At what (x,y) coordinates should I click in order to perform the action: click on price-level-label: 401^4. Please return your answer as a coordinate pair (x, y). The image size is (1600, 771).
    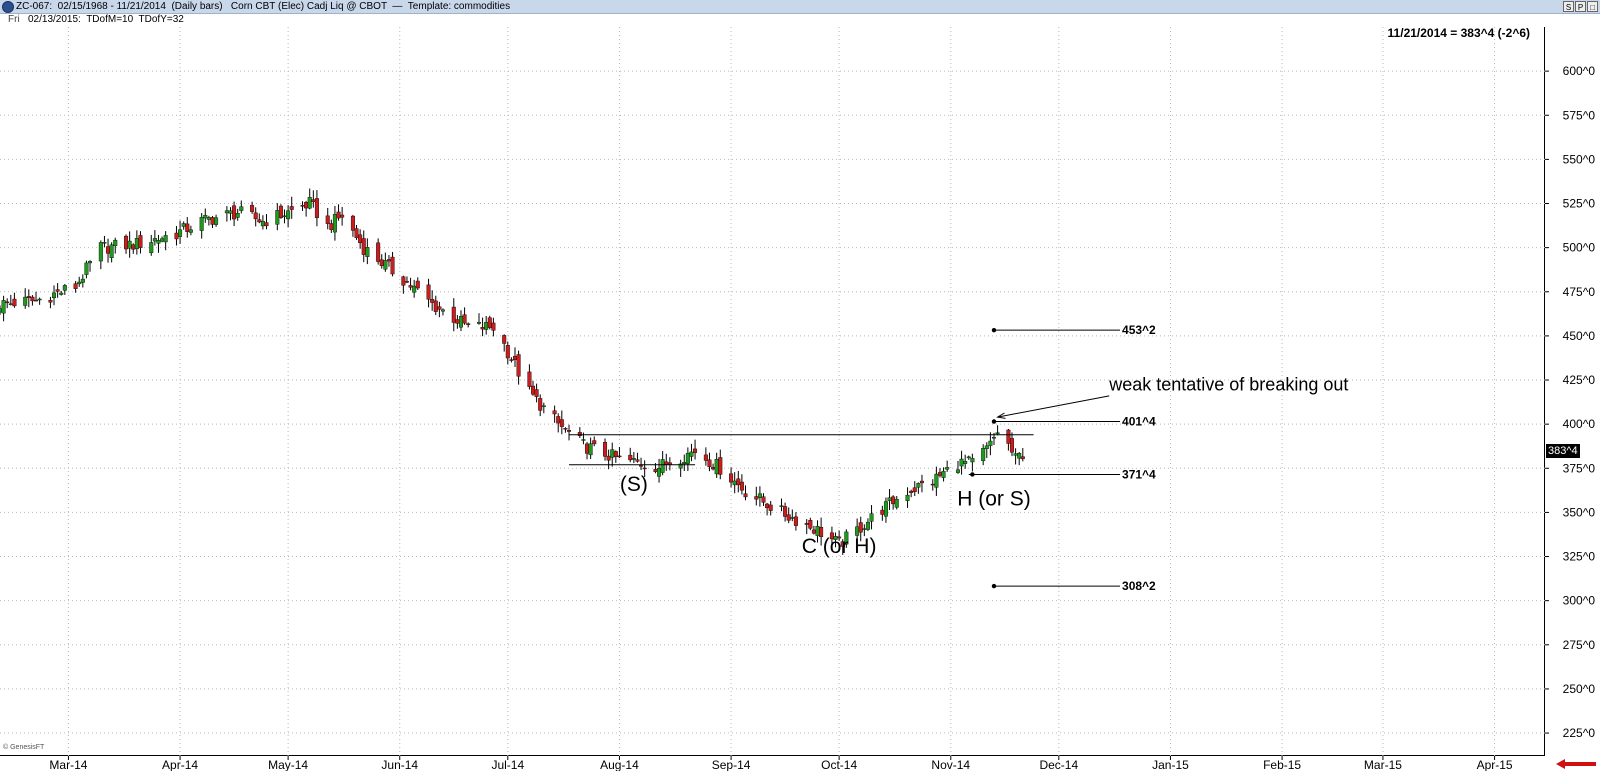
    Looking at the image, I should click on (1139, 422).